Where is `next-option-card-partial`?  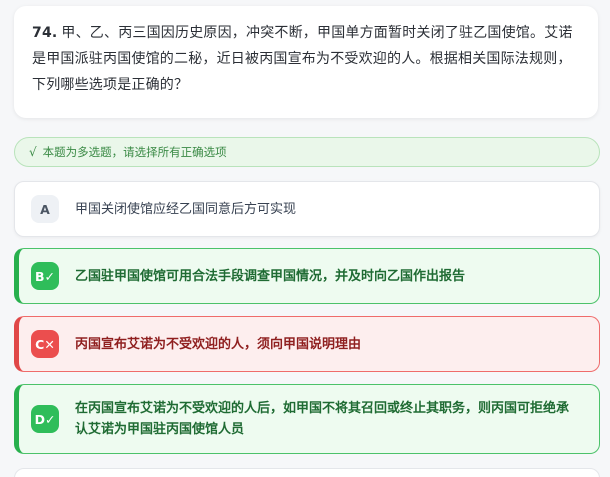
next-option-card-partial is located at coordinates (307, 472).